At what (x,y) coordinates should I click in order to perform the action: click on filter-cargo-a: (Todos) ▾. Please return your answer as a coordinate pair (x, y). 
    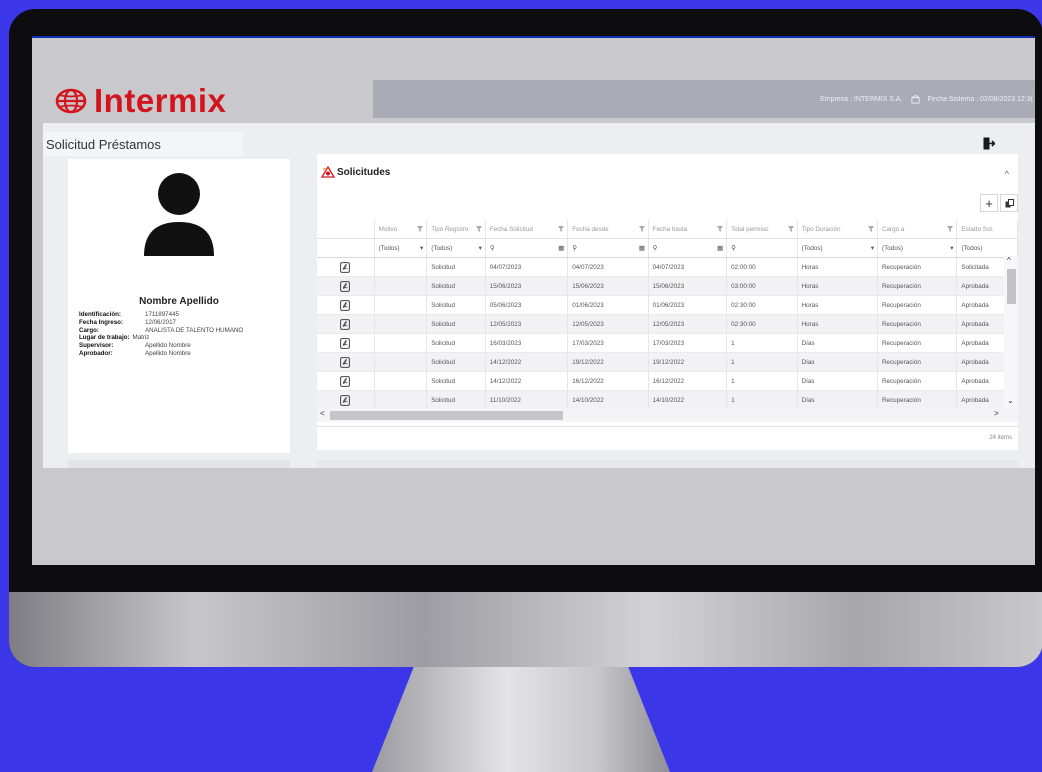
    Looking at the image, I should click on (918, 248).